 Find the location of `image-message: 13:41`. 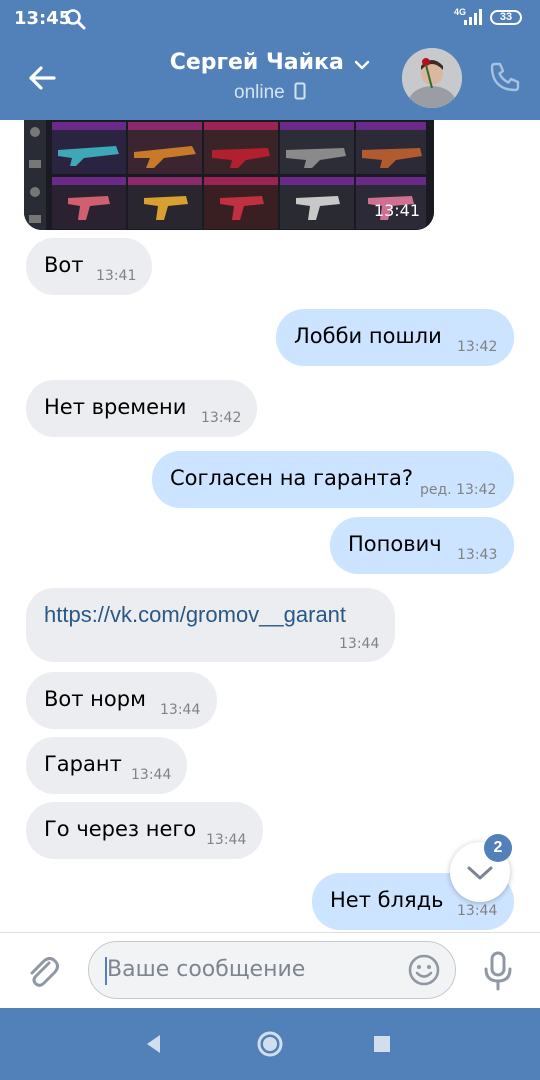

image-message: 13:41 is located at coordinates (229, 175).